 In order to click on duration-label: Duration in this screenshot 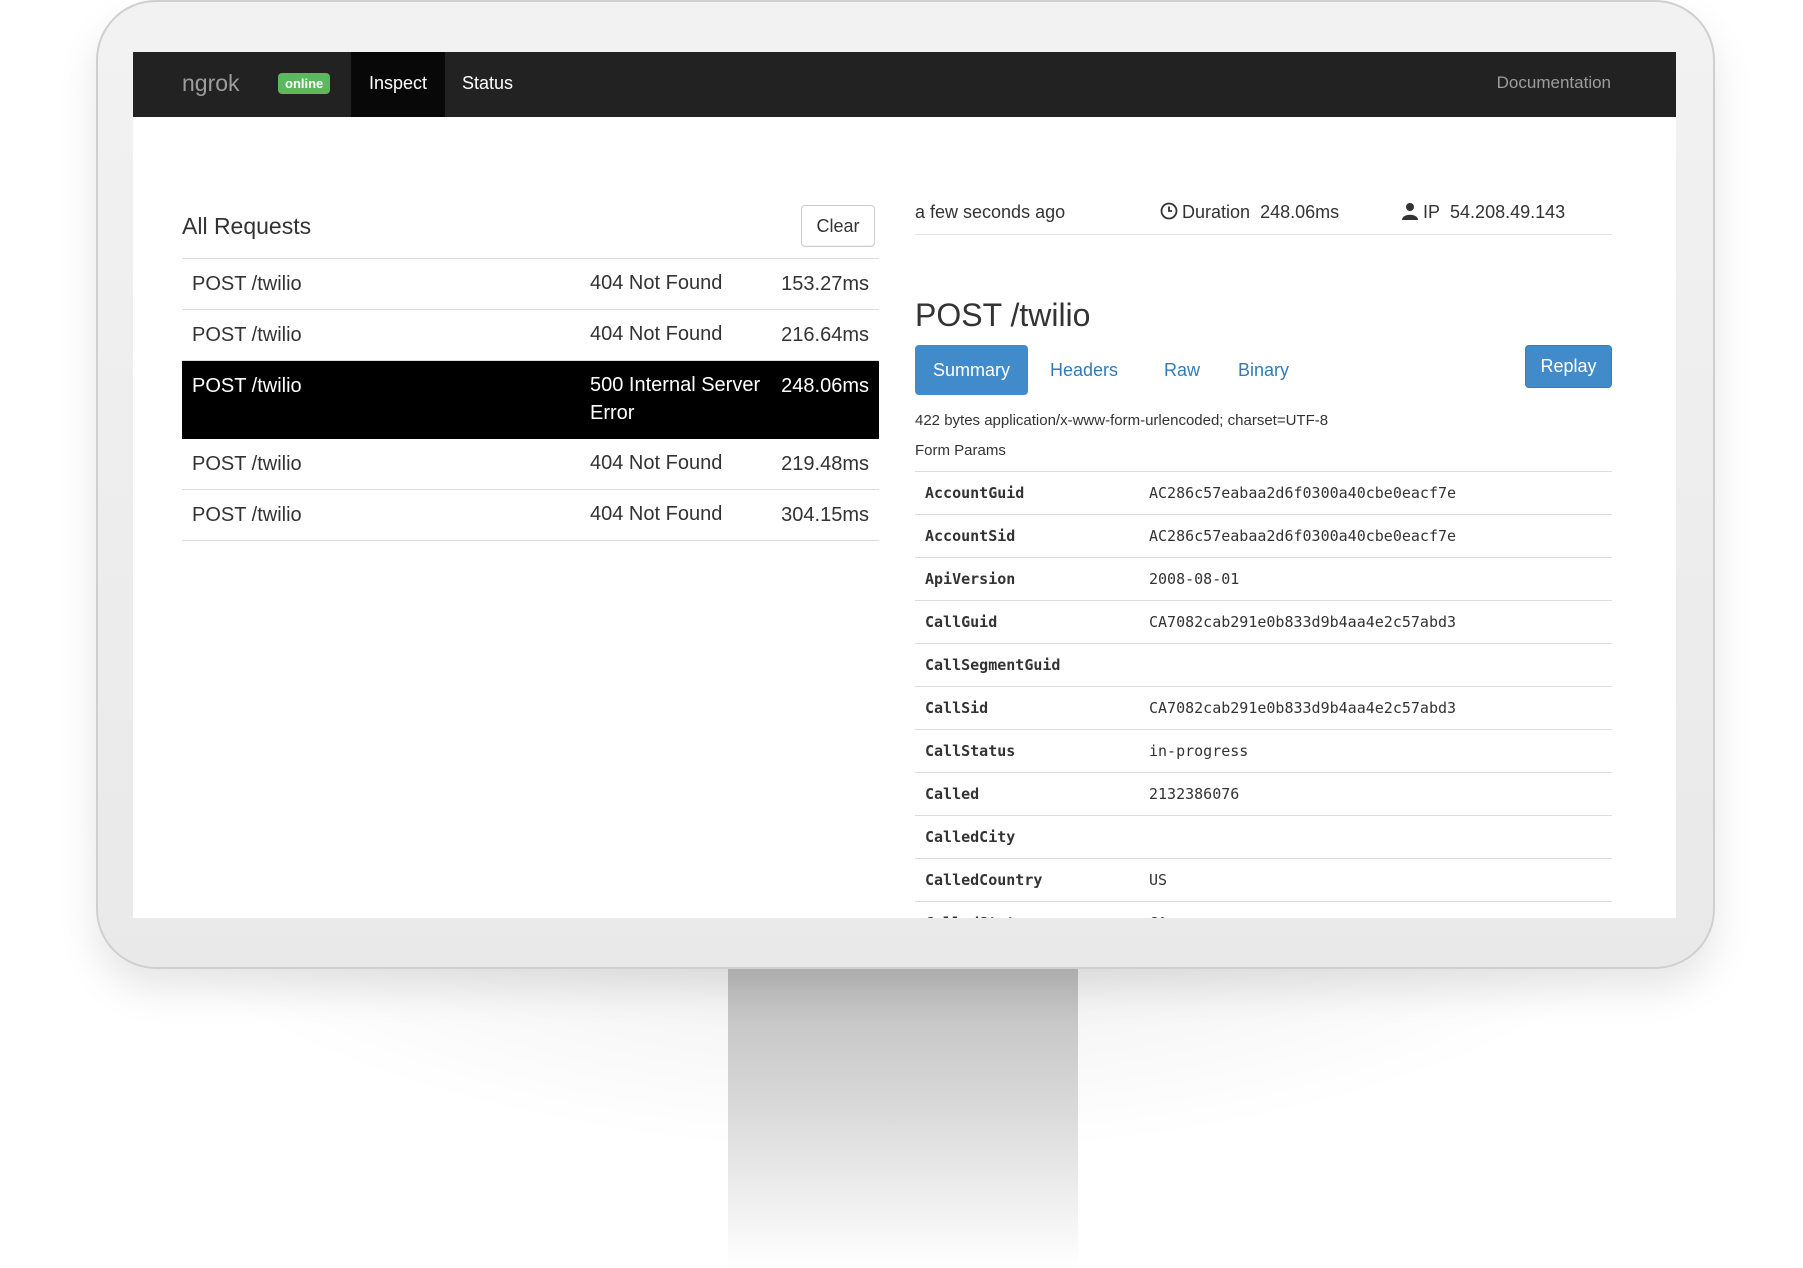, I will do `click(1216, 212)`.